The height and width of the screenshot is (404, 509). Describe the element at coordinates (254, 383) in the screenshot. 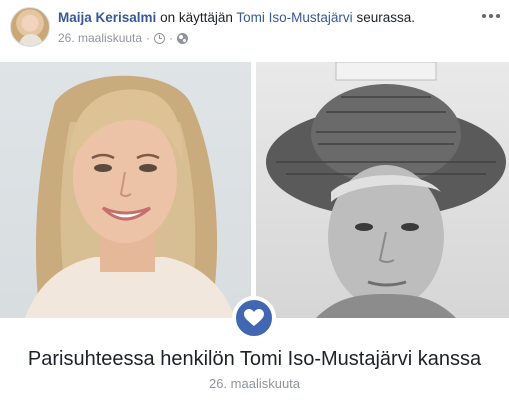

I see `life-event-date: 26. maaliskuuta` at that location.